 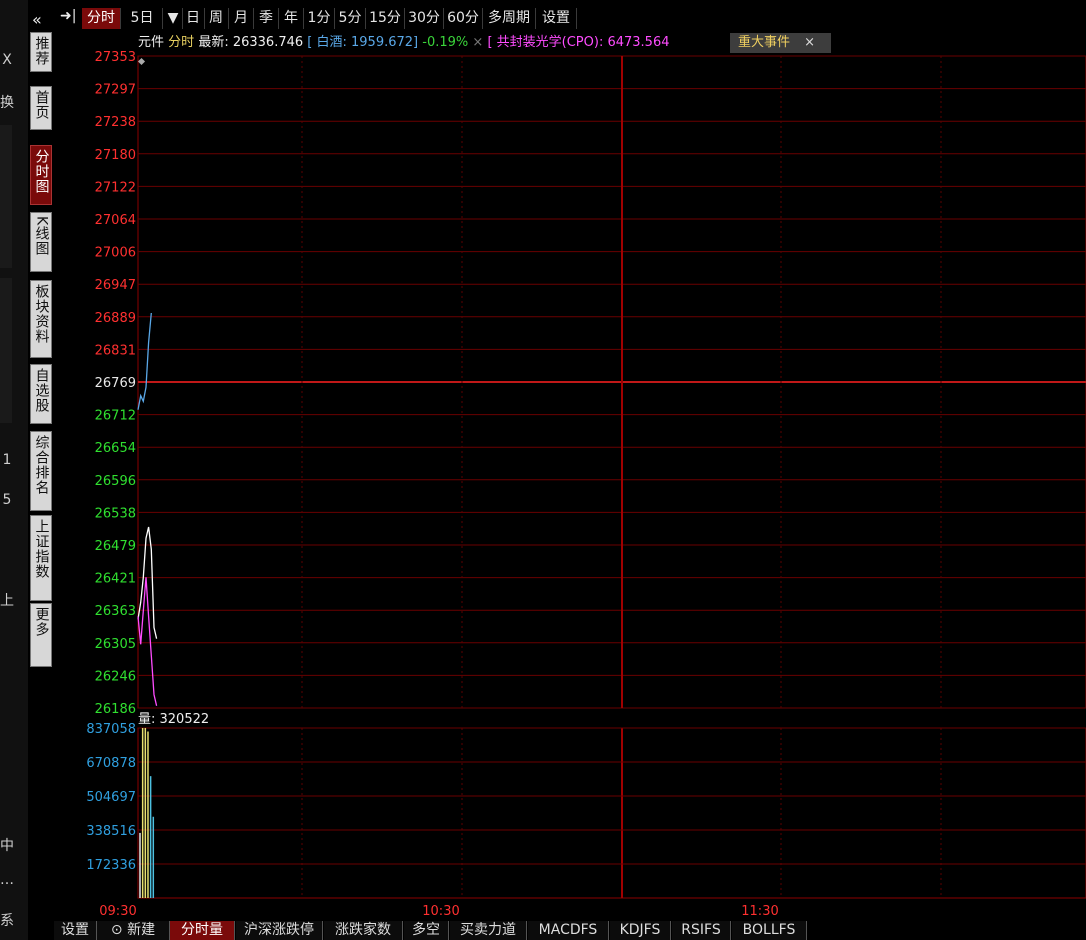 What do you see at coordinates (115, 611) in the screenshot?
I see `price-axis-label: 26363` at bounding box center [115, 611].